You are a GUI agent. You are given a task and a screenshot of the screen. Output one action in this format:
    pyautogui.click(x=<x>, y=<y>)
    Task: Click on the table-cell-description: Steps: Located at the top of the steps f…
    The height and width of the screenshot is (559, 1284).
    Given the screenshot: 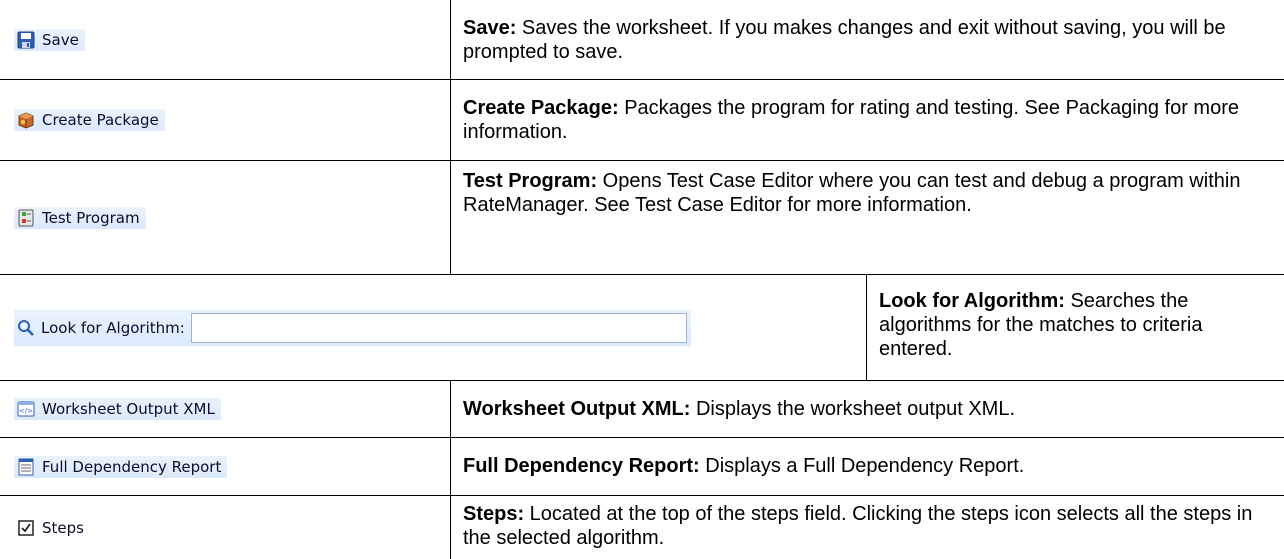 What is the action you would take?
    pyautogui.click(x=867, y=527)
    